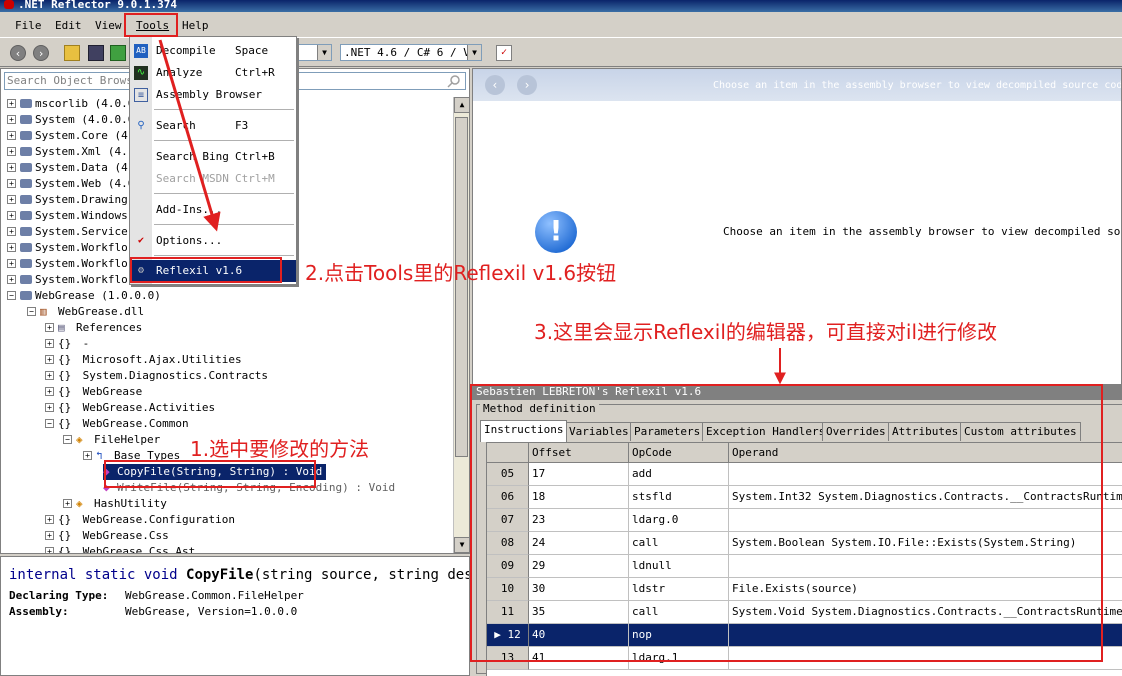  Describe the element at coordinates (117, 424) in the screenshot. I see `tree-node-namespace: −{} WebGrease.Common` at that location.